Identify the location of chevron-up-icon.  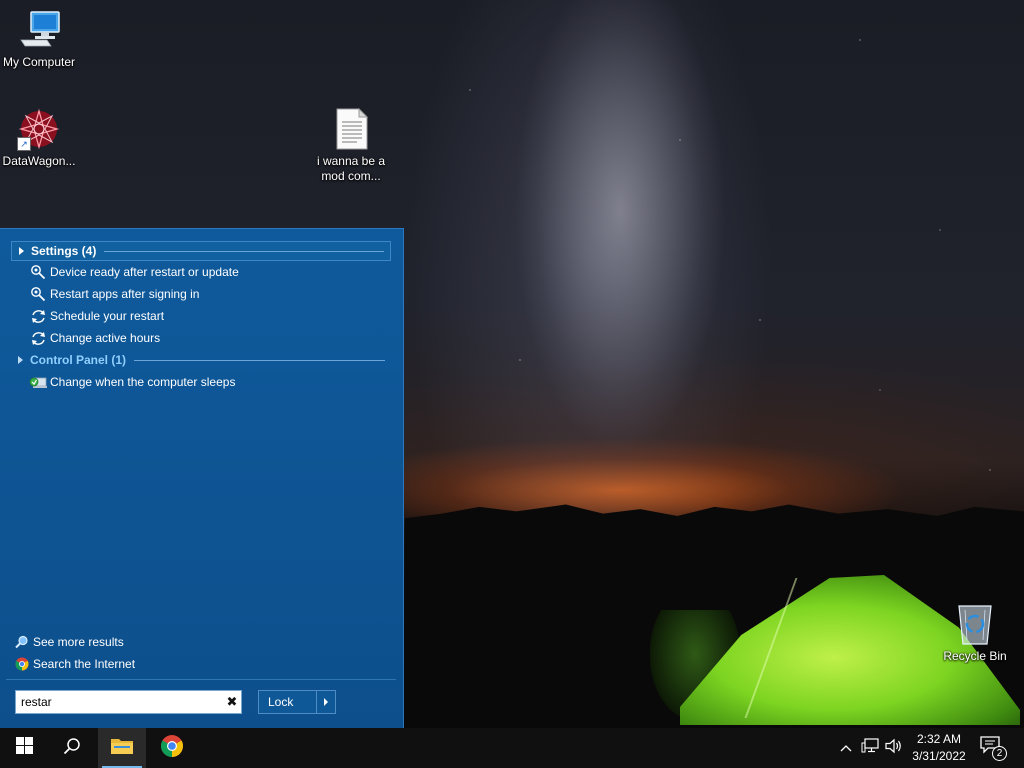
(846, 748).